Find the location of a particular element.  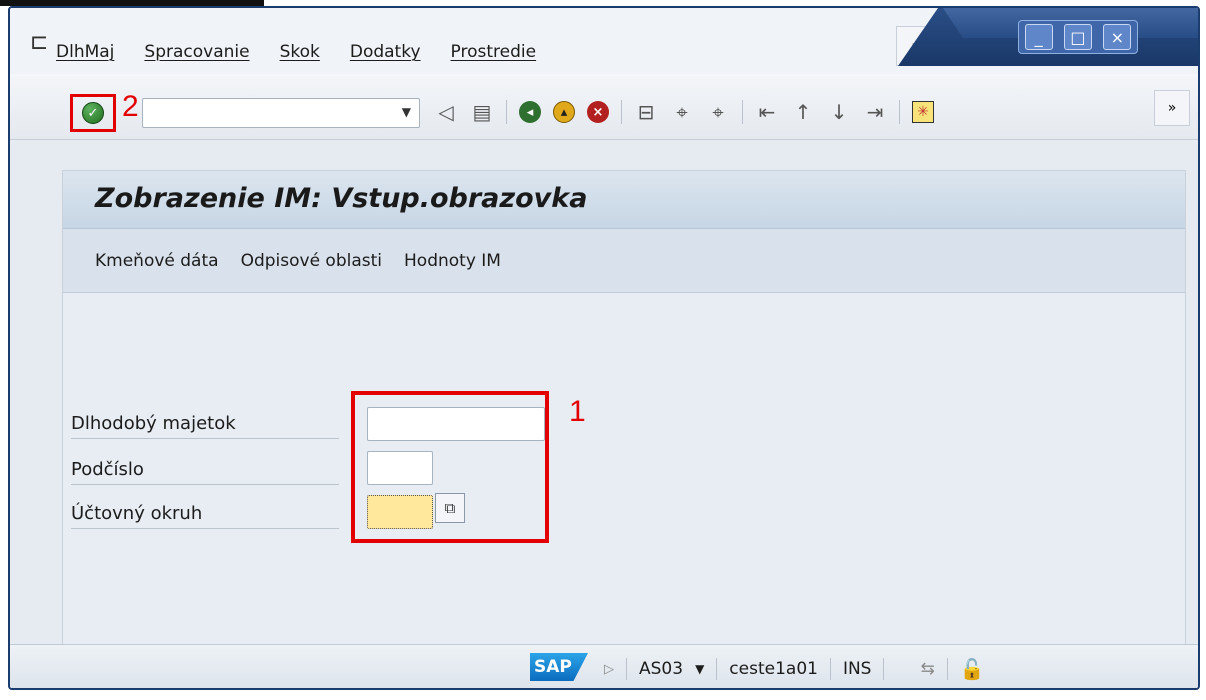

annotation-2: 2 is located at coordinates (130, 106).